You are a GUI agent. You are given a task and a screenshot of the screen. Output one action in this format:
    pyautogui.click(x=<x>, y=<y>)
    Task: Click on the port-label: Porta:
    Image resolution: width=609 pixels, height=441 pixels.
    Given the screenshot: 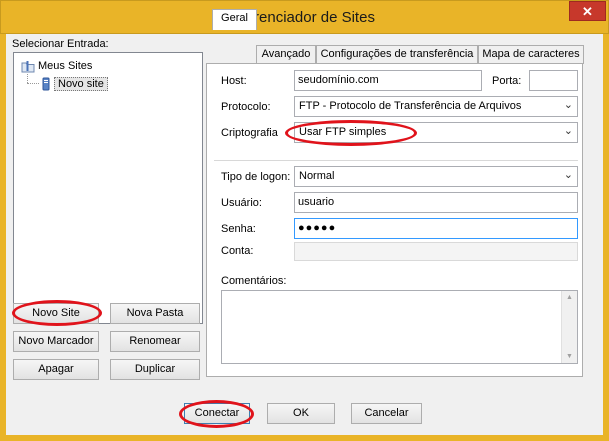 What is the action you would take?
    pyautogui.click(x=507, y=81)
    